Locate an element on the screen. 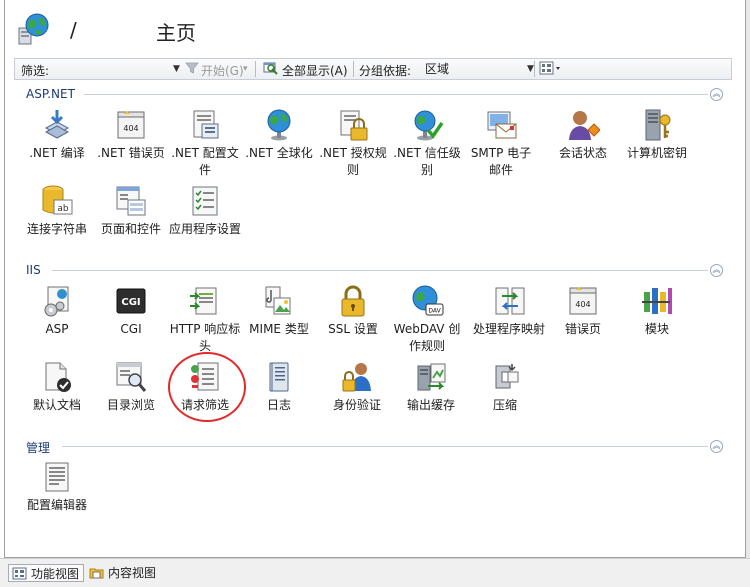  features-view-icon is located at coordinates (19, 573).